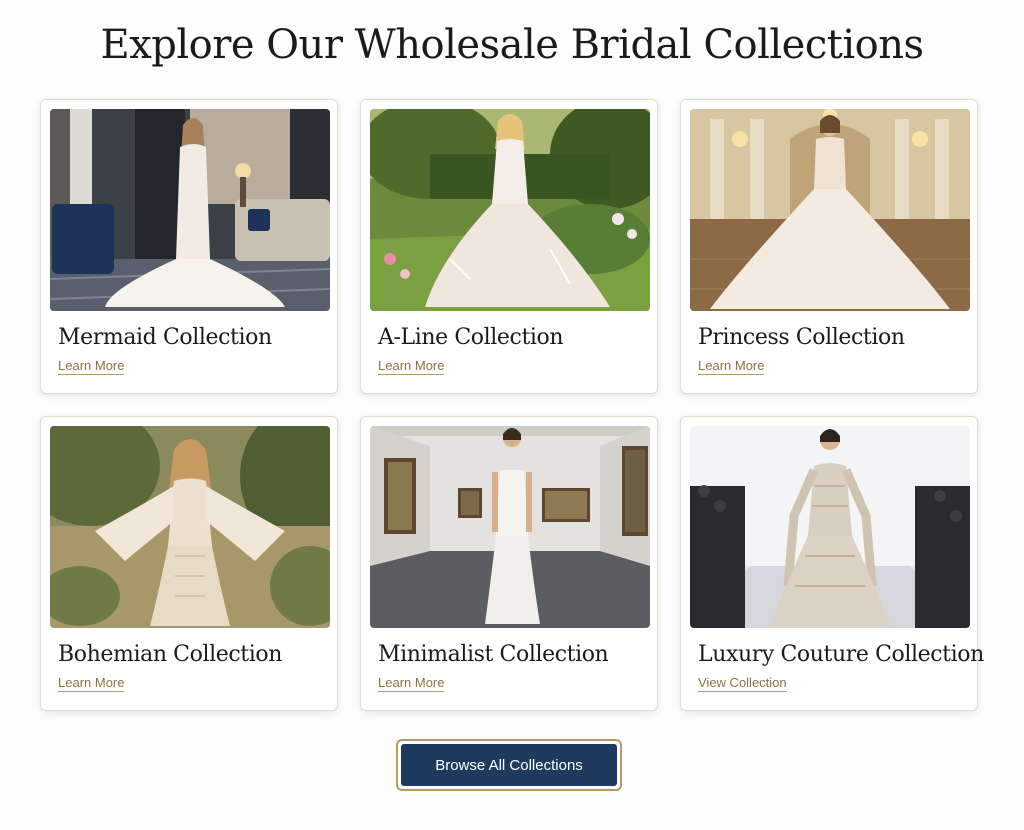  I want to click on browse-all-collections-button: Browse All Collections, so click(509, 765).